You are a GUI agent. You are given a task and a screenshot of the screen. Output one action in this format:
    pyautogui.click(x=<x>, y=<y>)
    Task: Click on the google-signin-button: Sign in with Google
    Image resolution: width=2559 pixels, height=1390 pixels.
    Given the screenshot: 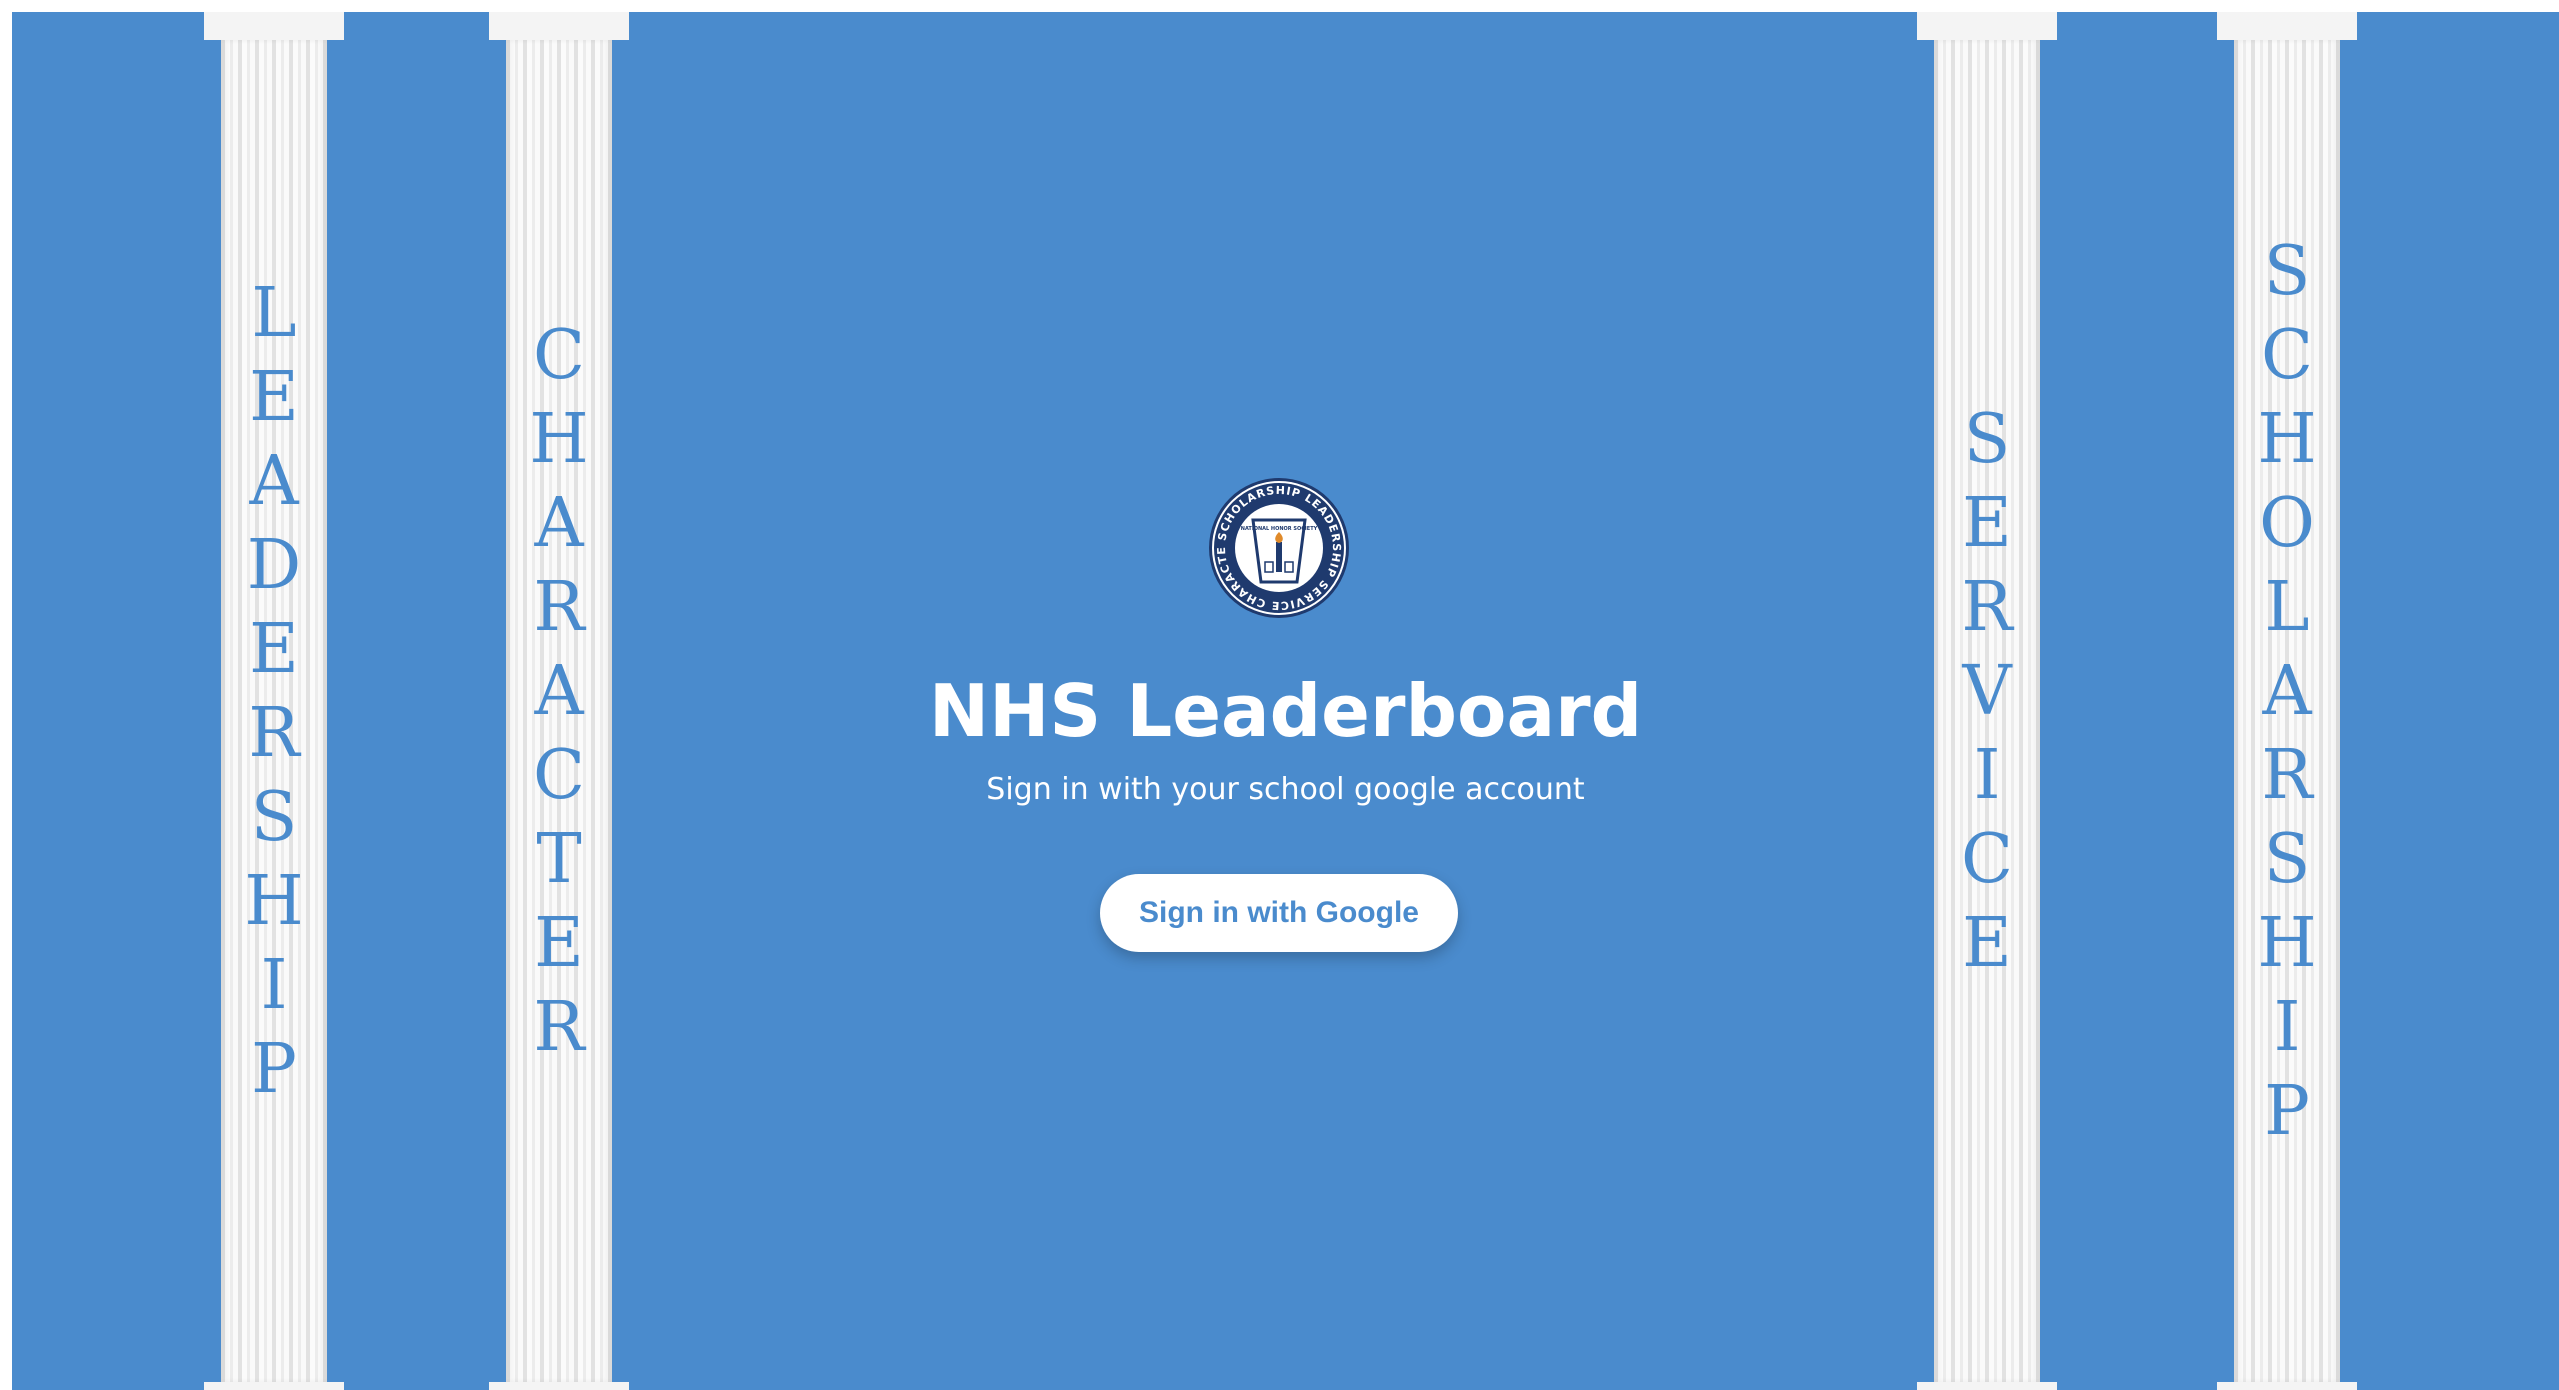 What is the action you would take?
    pyautogui.click(x=1279, y=913)
    